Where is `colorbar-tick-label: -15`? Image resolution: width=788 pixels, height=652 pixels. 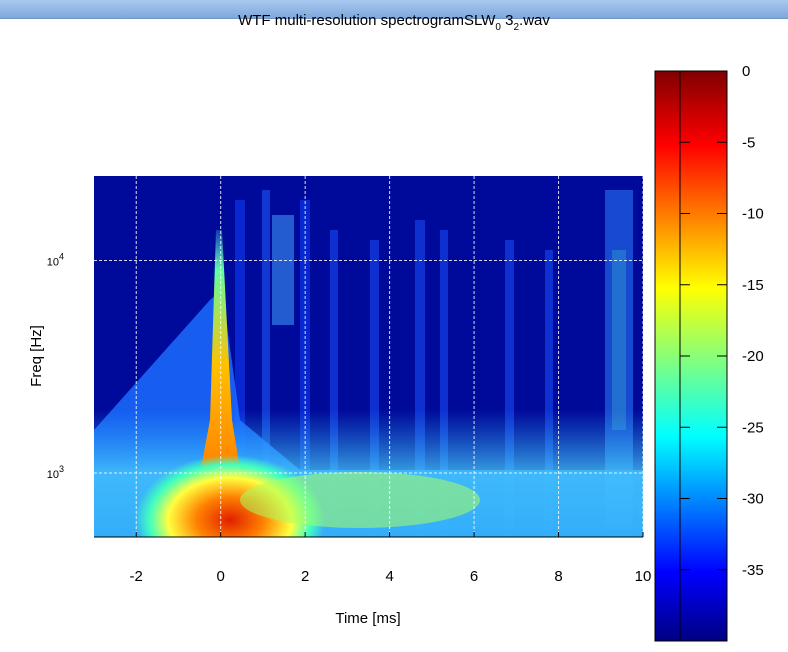 colorbar-tick-label: -15 is located at coordinates (753, 285).